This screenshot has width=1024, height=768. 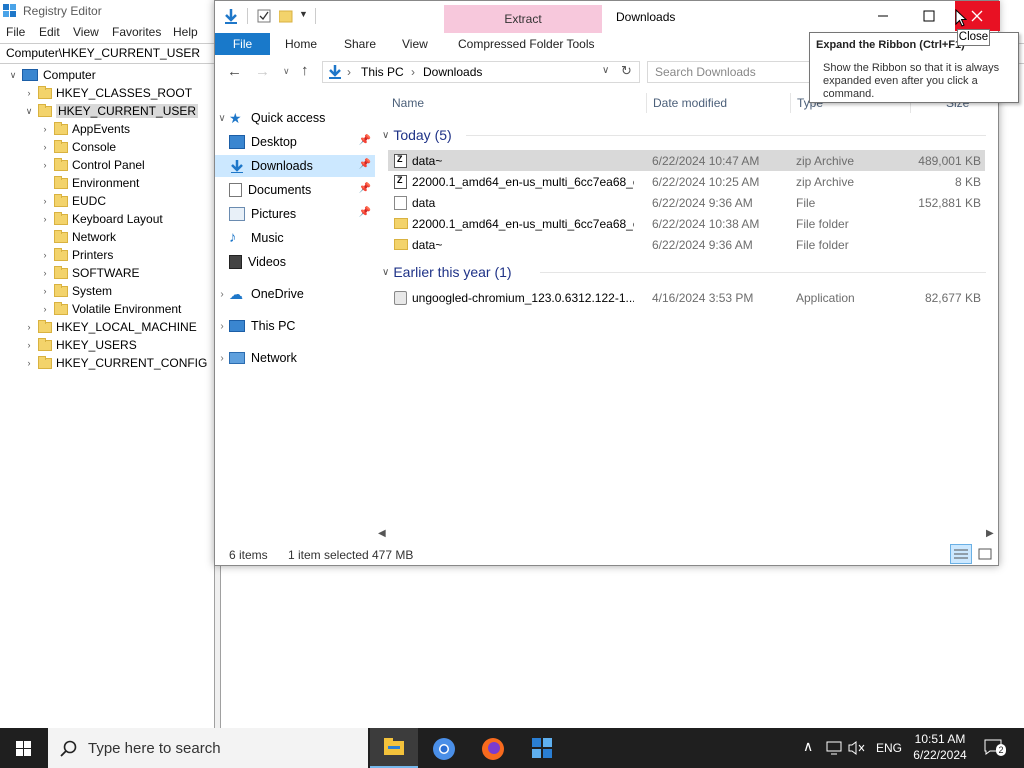 I want to click on notification-center-button: 2, so click(x=995, y=747).